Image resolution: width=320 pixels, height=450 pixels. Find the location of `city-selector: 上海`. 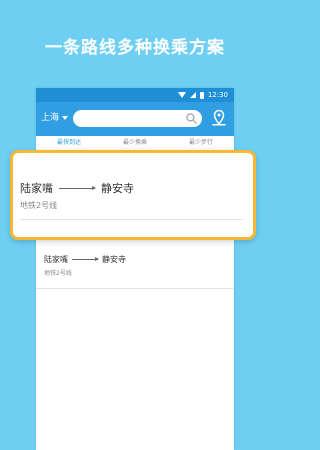

city-selector: 上海 is located at coordinates (55, 118).